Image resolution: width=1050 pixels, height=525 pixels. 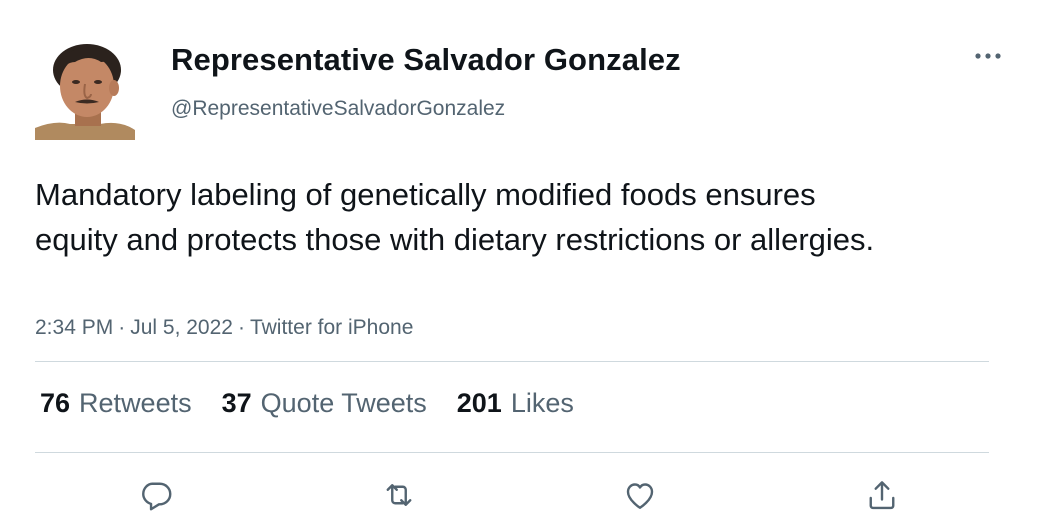 I want to click on heart-icon, so click(x=640, y=496).